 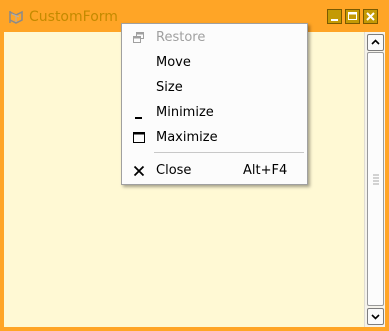 I want to click on window-title: CustomForm, so click(x=73, y=17).